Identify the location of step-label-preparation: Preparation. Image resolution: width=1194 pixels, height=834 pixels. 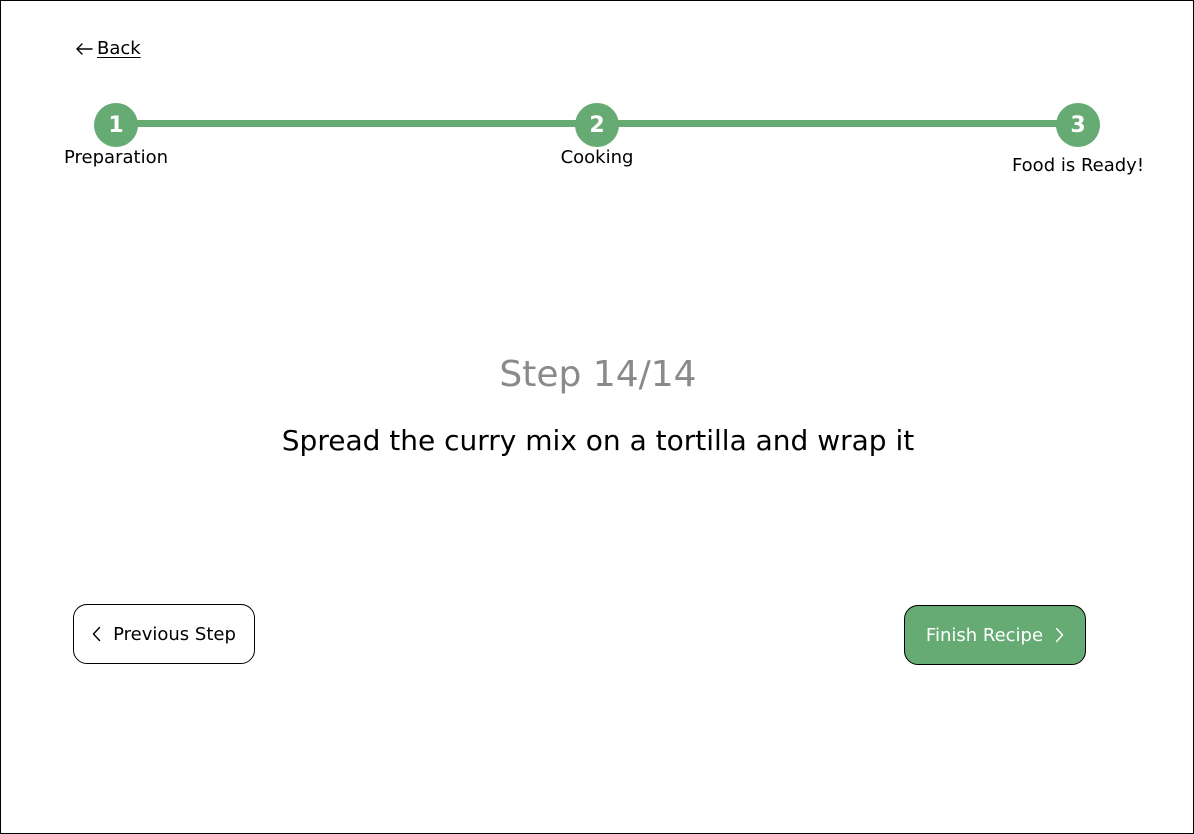
(116, 157).